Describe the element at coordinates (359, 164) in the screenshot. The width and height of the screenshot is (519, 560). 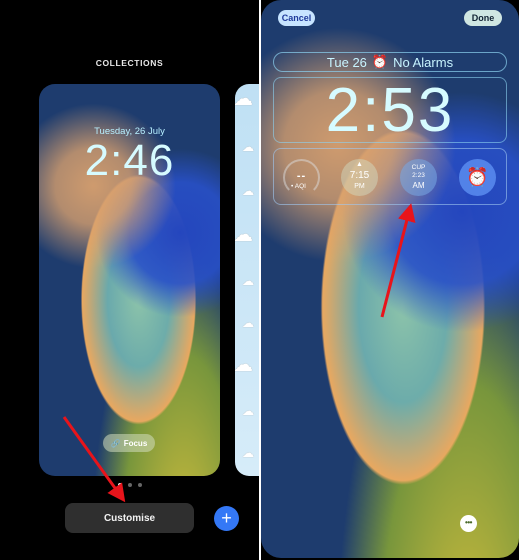
I see `sunset-icon: ▲` at that location.